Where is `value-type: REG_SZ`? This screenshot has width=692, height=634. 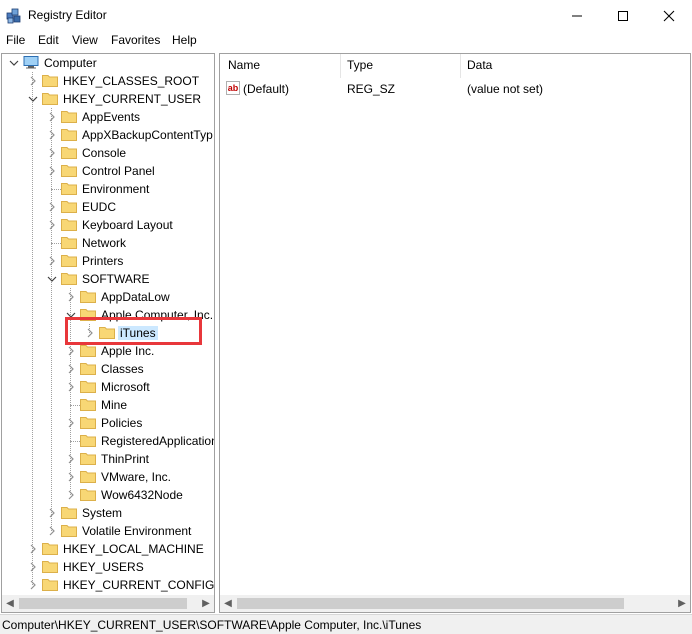 value-type: REG_SZ is located at coordinates (371, 89).